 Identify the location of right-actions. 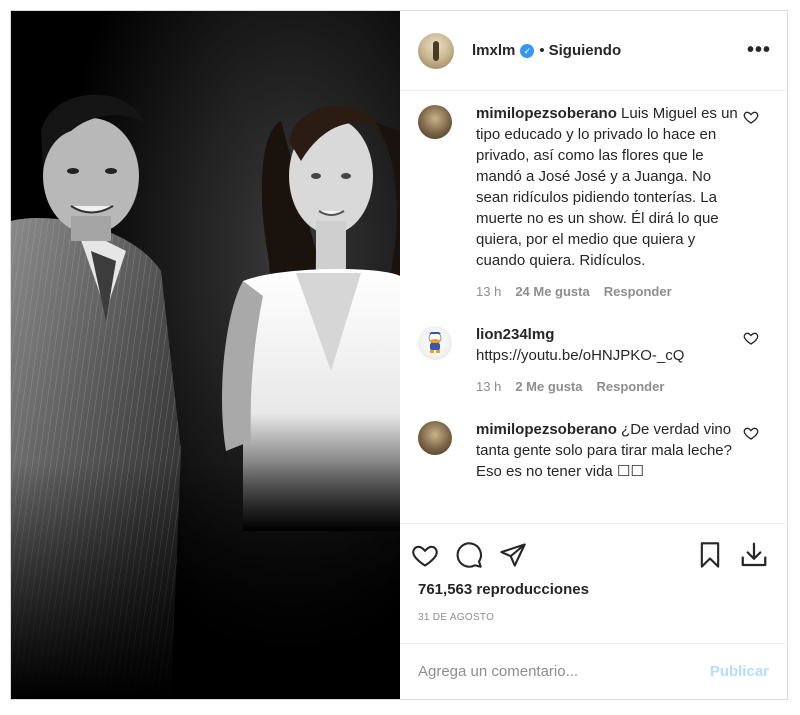
(732, 555).